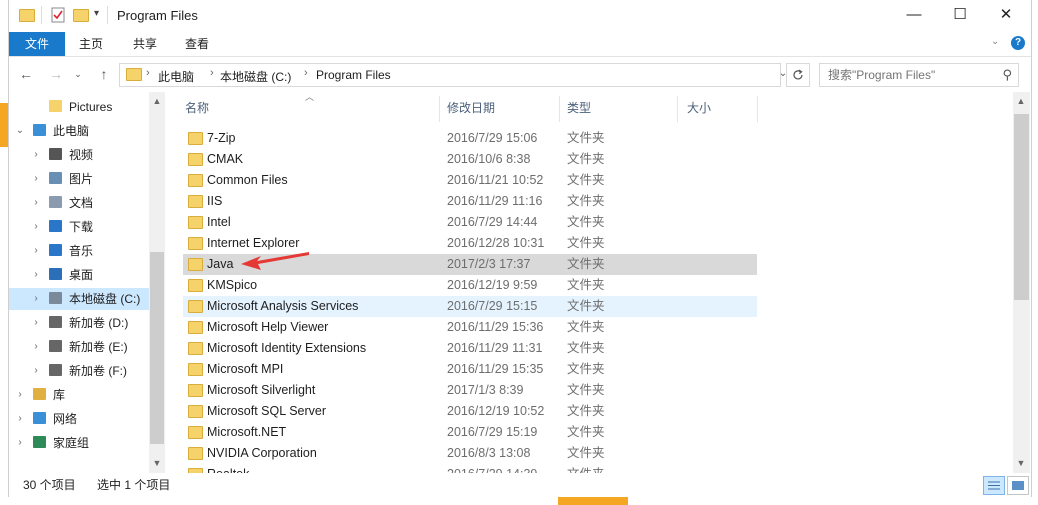 This screenshot has height=505, width=1038. Describe the element at coordinates (79, 107) in the screenshot. I see `sidebar-item: Pictures` at that location.